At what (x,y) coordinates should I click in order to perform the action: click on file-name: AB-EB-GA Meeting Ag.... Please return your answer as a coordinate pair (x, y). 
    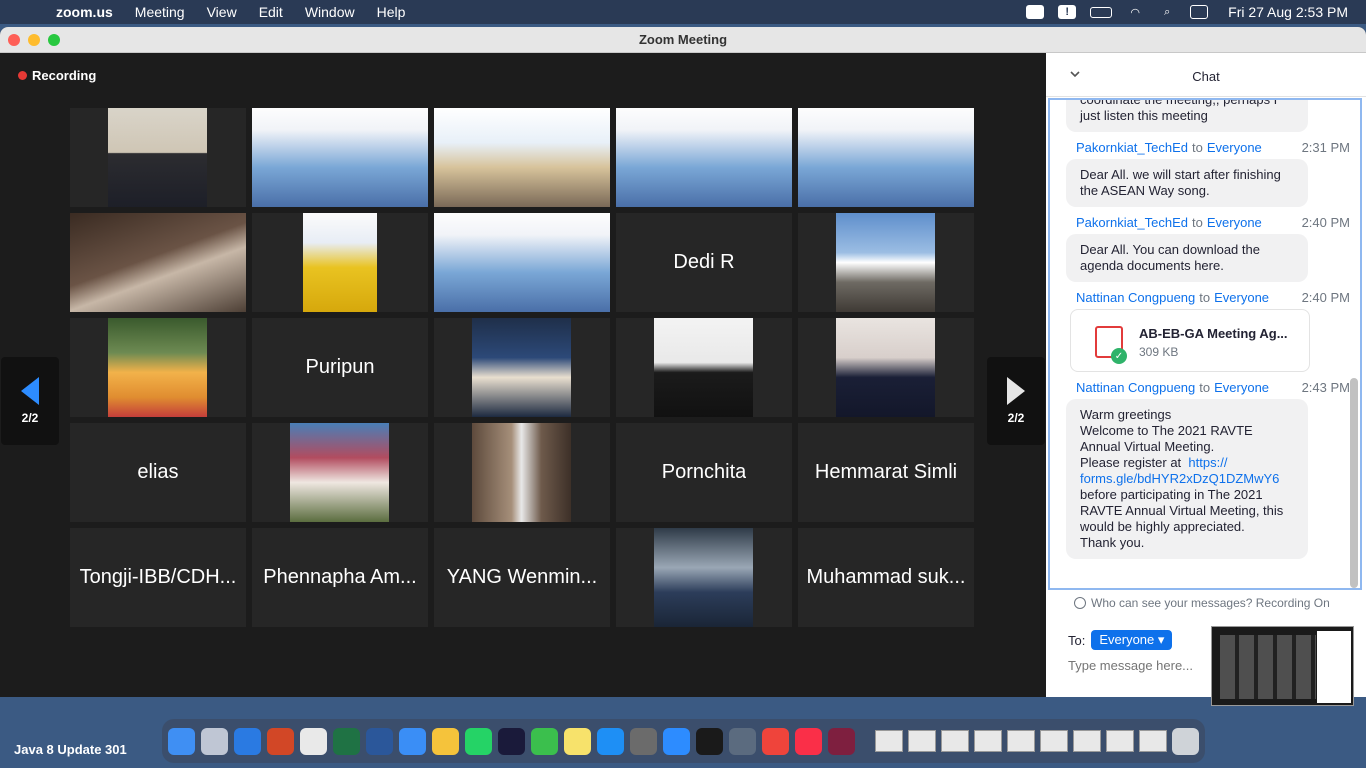
    Looking at the image, I should click on (1213, 333).